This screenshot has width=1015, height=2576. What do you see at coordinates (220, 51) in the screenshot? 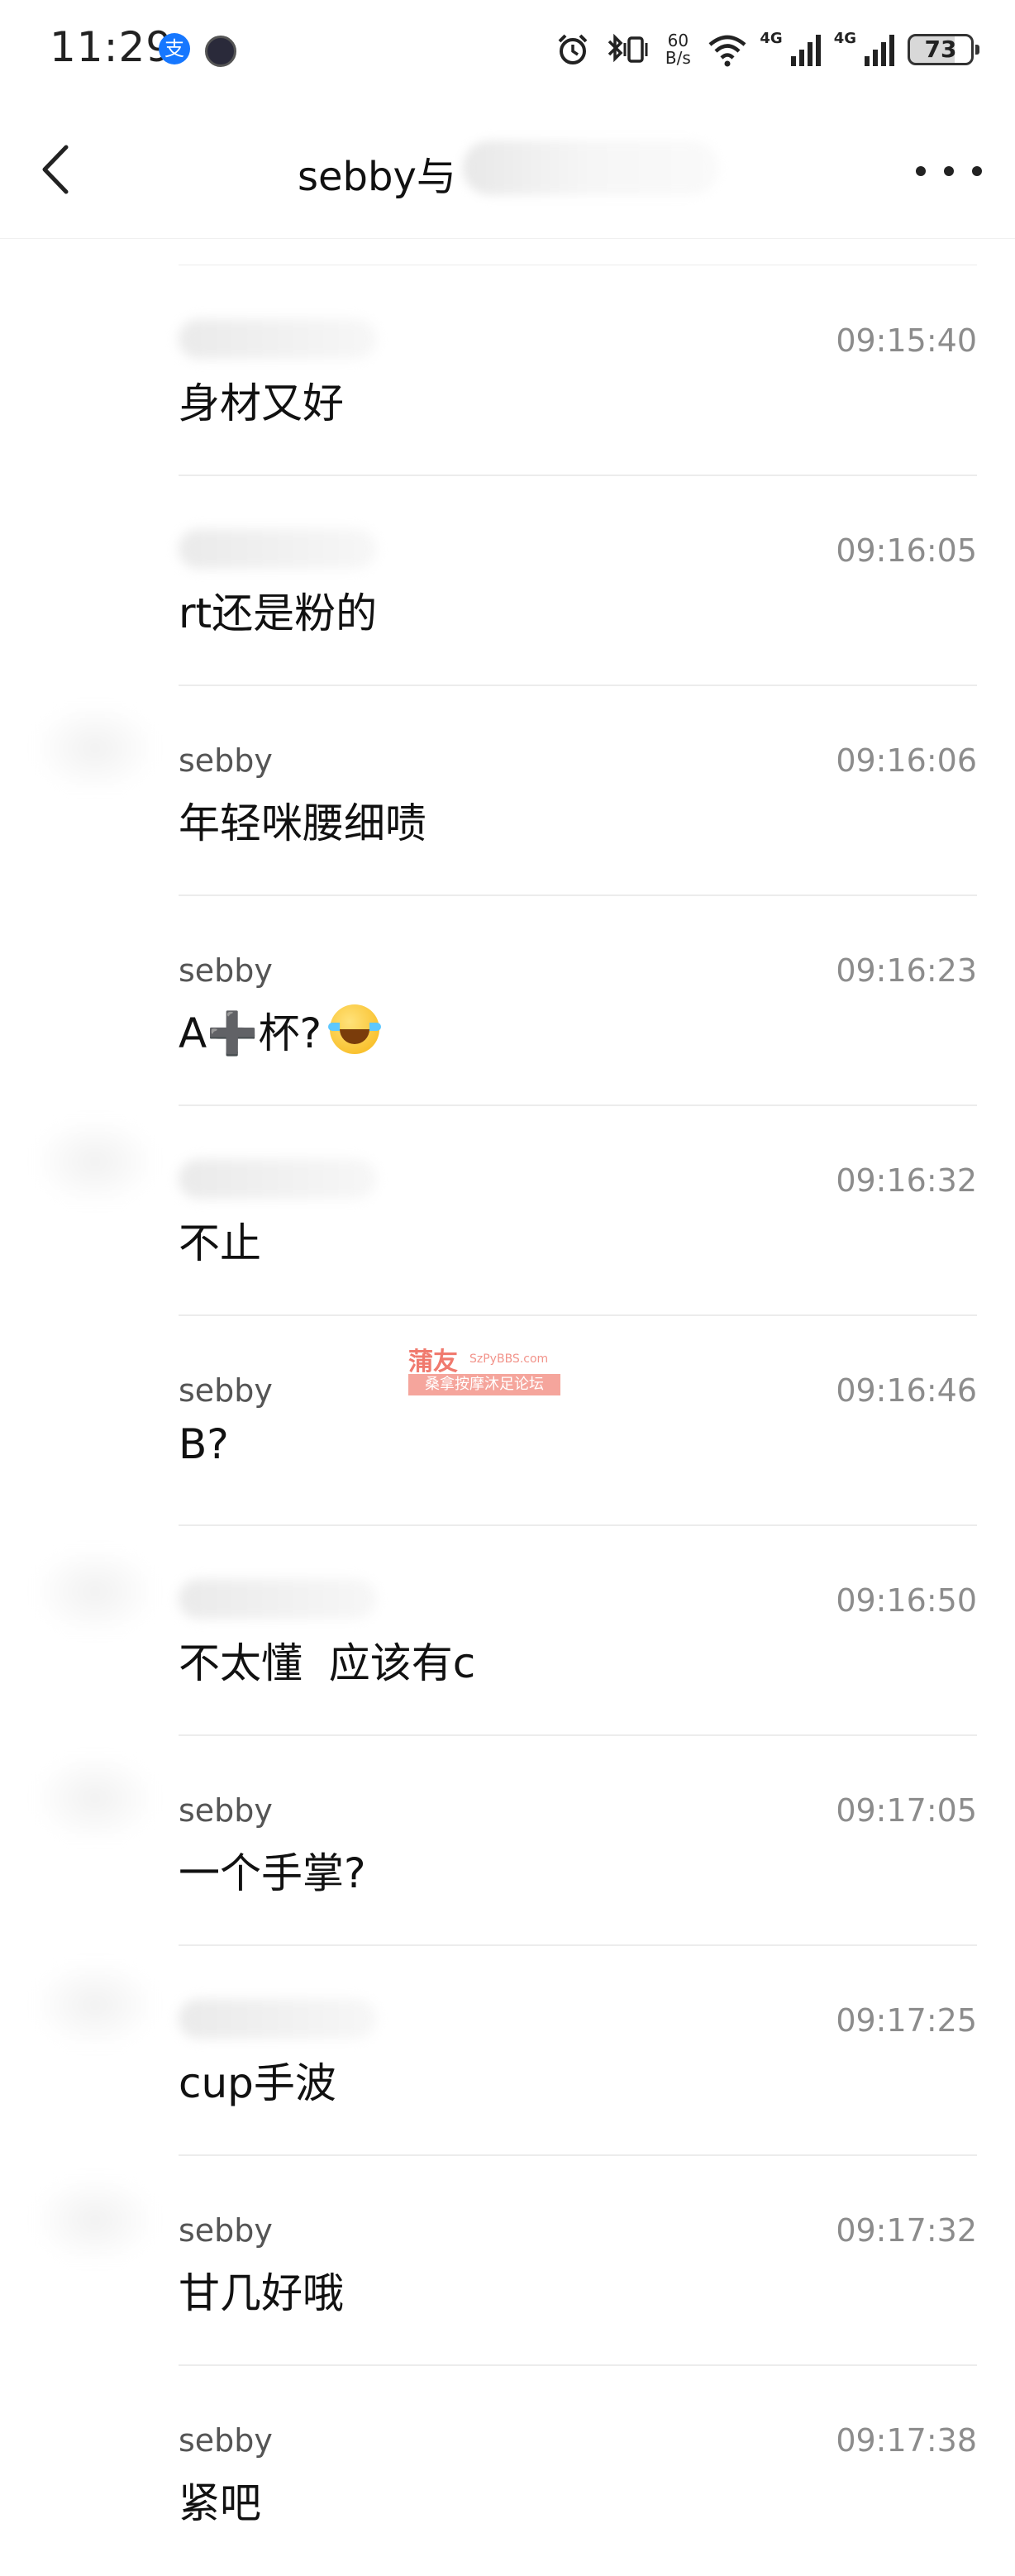
I see `app-notification-icon` at bounding box center [220, 51].